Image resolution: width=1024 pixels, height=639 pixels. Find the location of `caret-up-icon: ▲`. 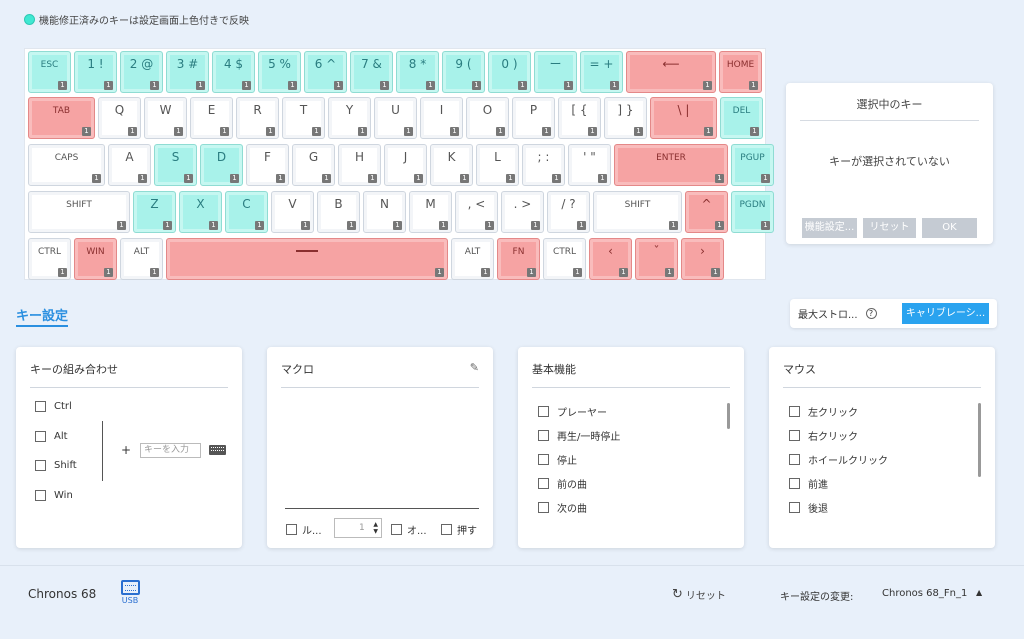

caret-up-icon: ▲ is located at coordinates (979, 592).